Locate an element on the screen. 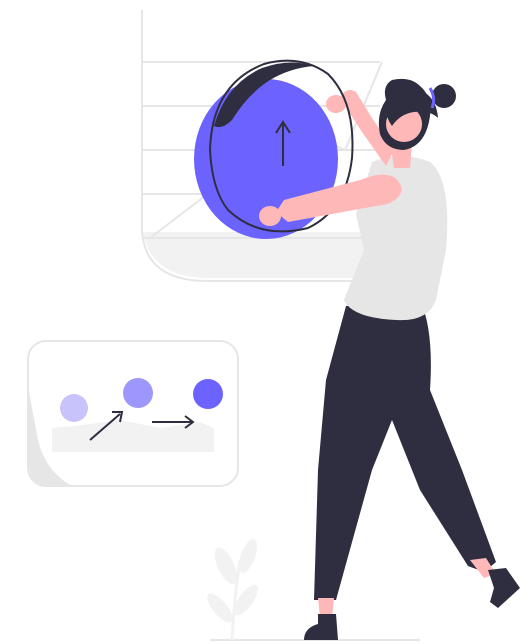  woman-hair-bun is located at coordinates (444, 96).